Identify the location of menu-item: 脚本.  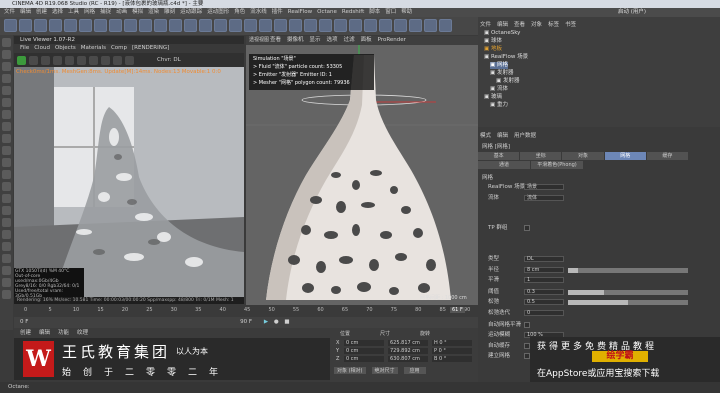
(374, 12).